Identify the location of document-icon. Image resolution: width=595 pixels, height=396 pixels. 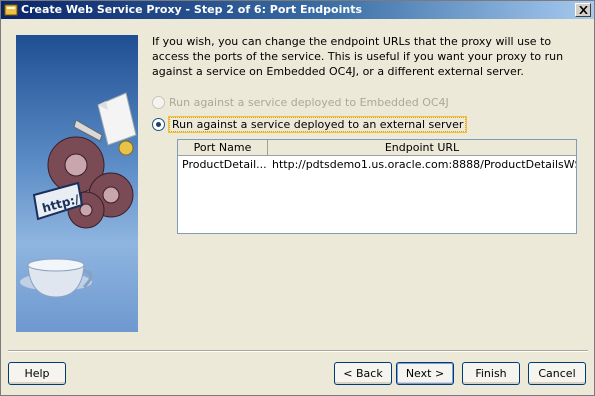
(117, 119).